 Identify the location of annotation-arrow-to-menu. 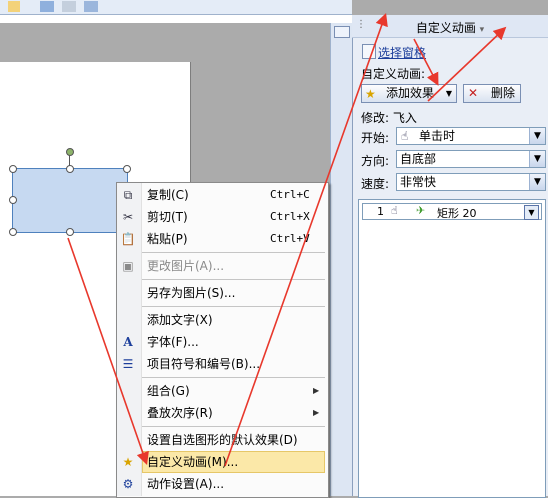
(108, 351).